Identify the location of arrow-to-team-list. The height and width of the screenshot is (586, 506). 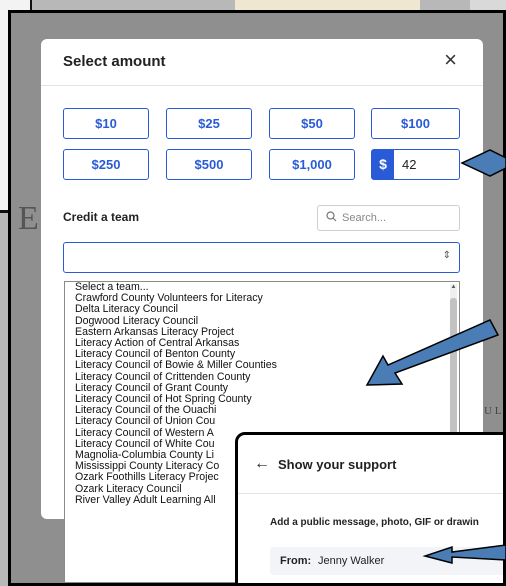
(432, 352).